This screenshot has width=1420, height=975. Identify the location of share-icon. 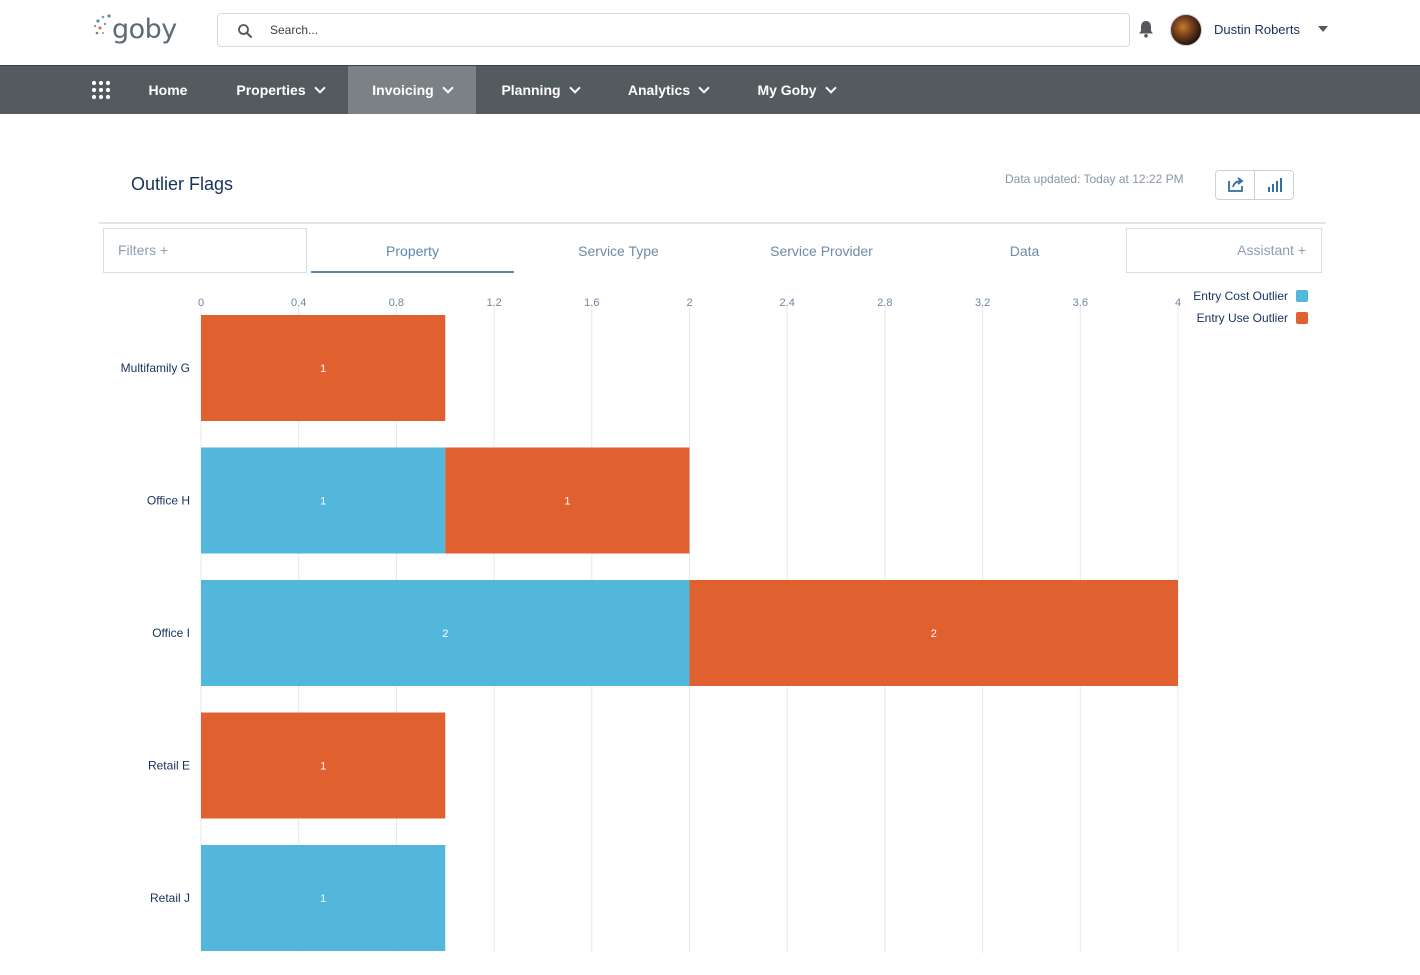
(1236, 184).